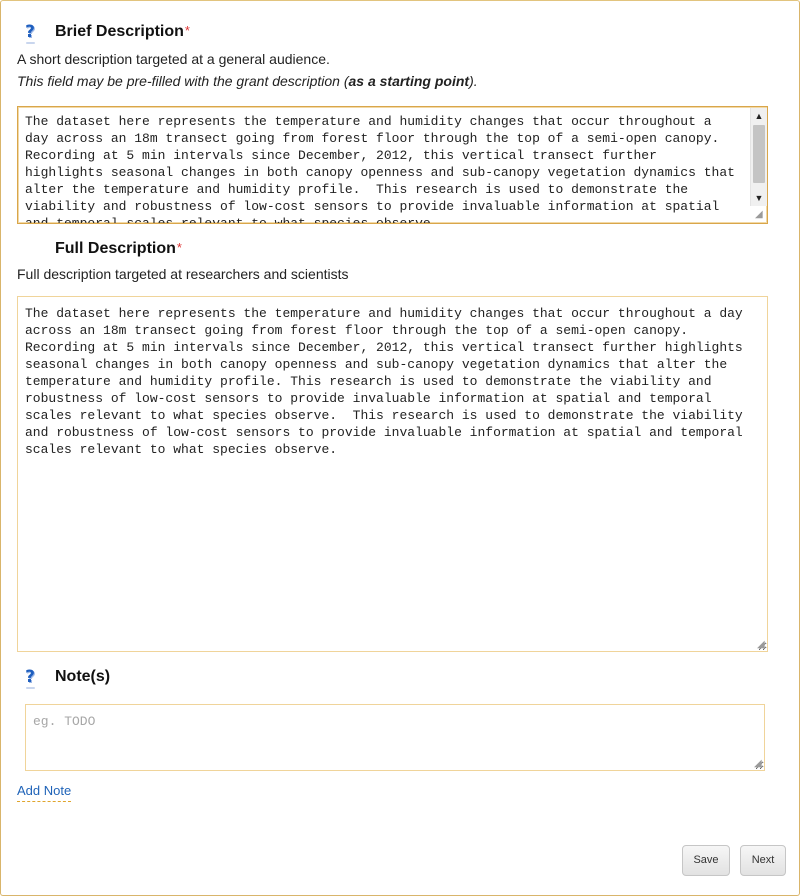 This screenshot has width=800, height=896. Describe the element at coordinates (83, 676) in the screenshot. I see `notes-heading: Note(s)` at that location.